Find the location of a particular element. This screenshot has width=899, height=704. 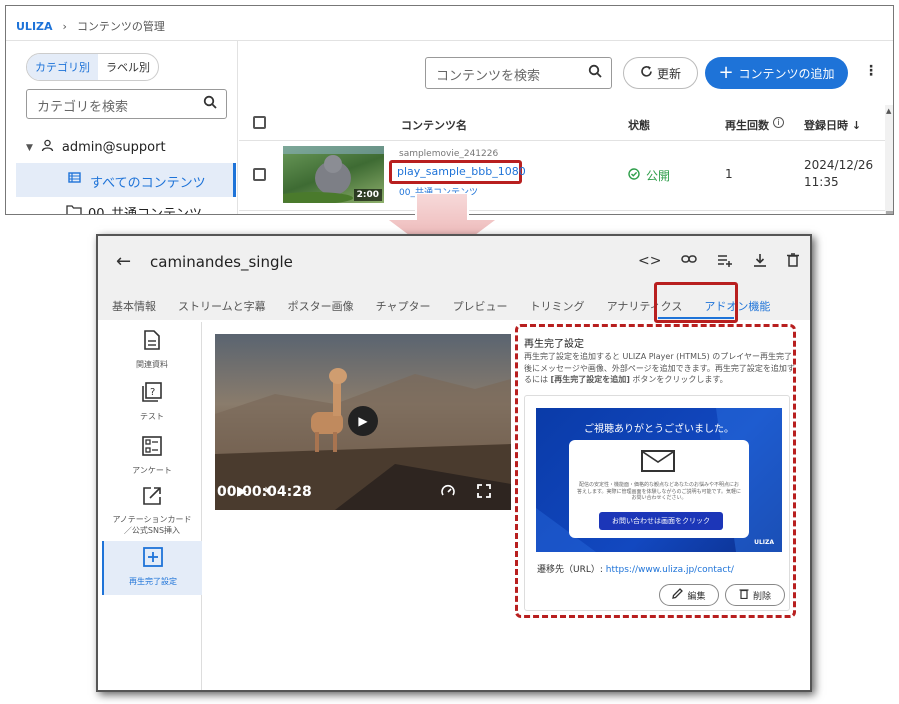

download-icon is located at coordinates (760, 262).